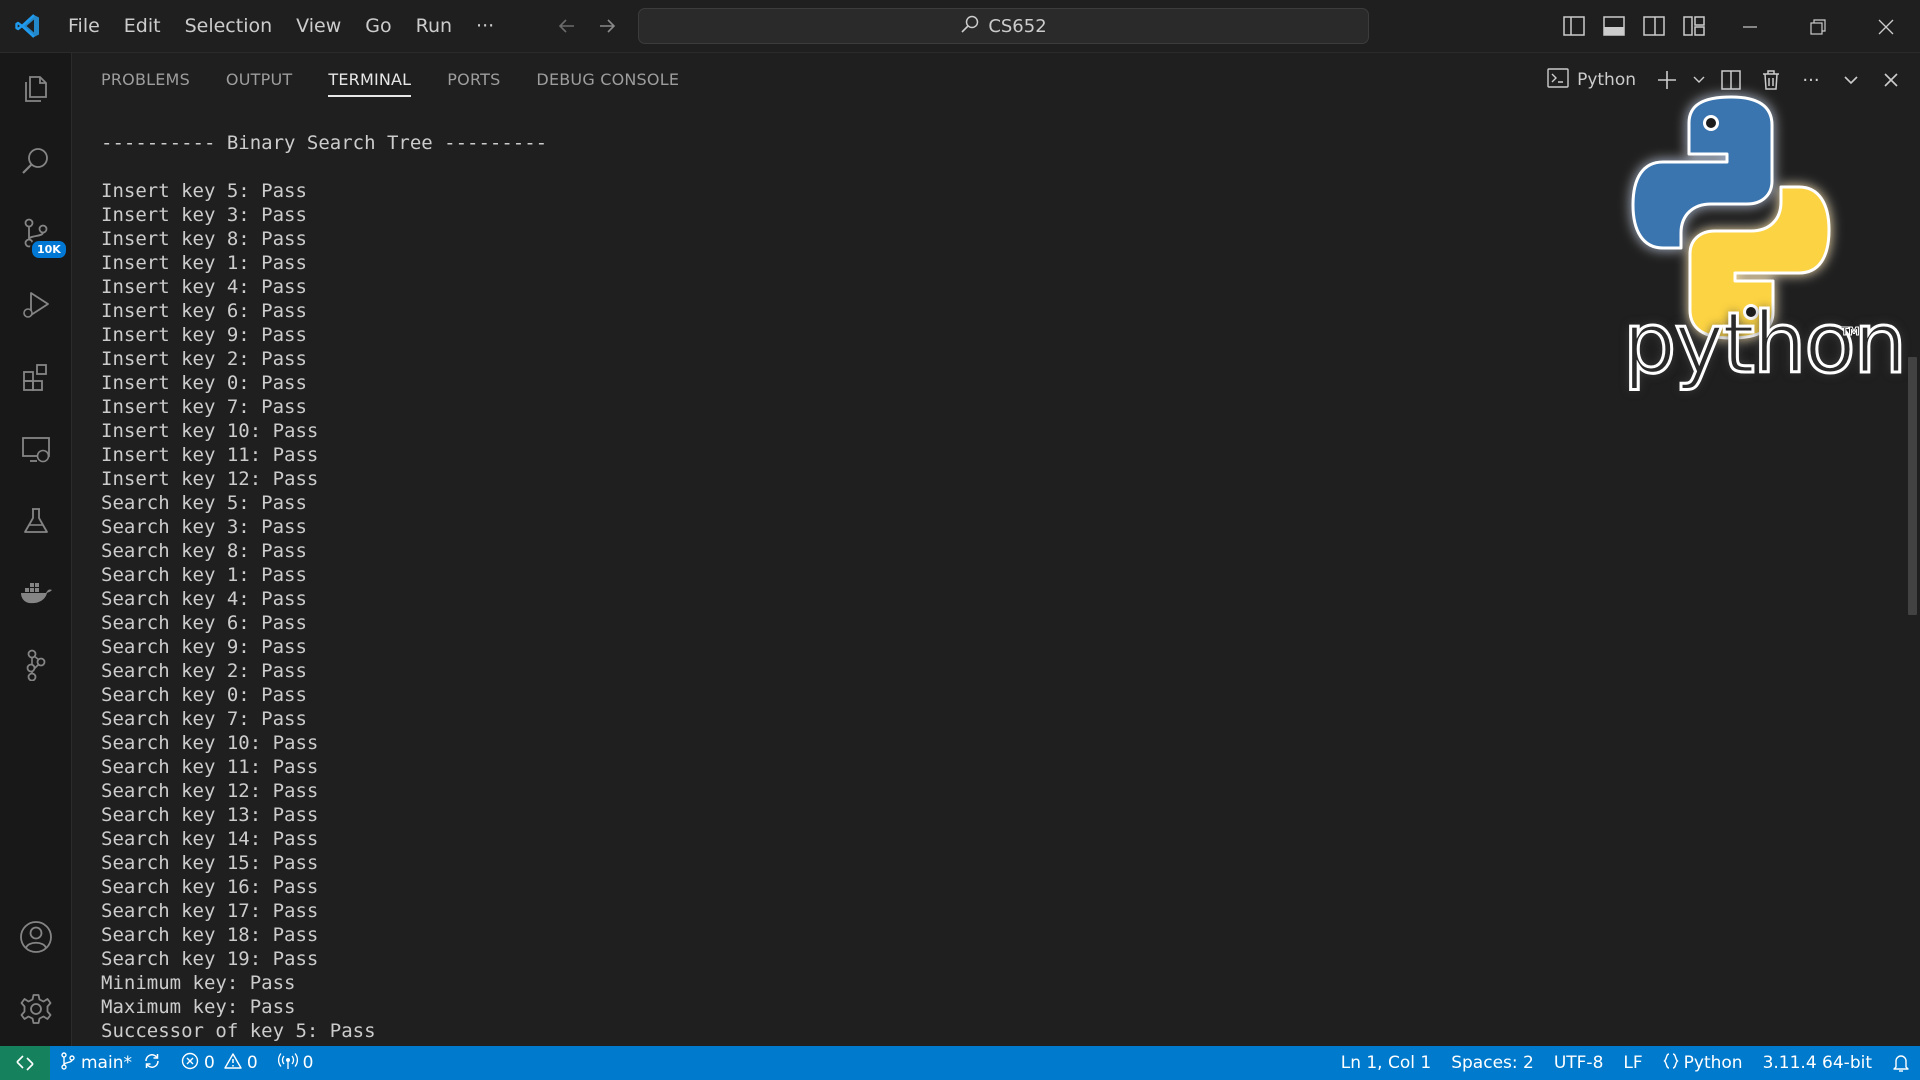  I want to click on language-mode: Python, so click(1703, 1063).